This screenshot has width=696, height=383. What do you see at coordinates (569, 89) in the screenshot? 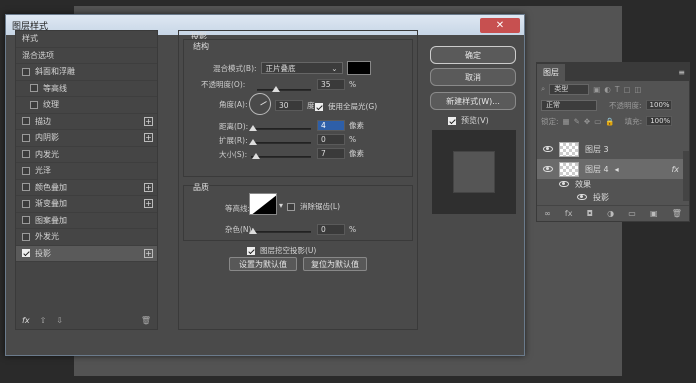
I see `kind-filter-select: 类型` at bounding box center [569, 89].